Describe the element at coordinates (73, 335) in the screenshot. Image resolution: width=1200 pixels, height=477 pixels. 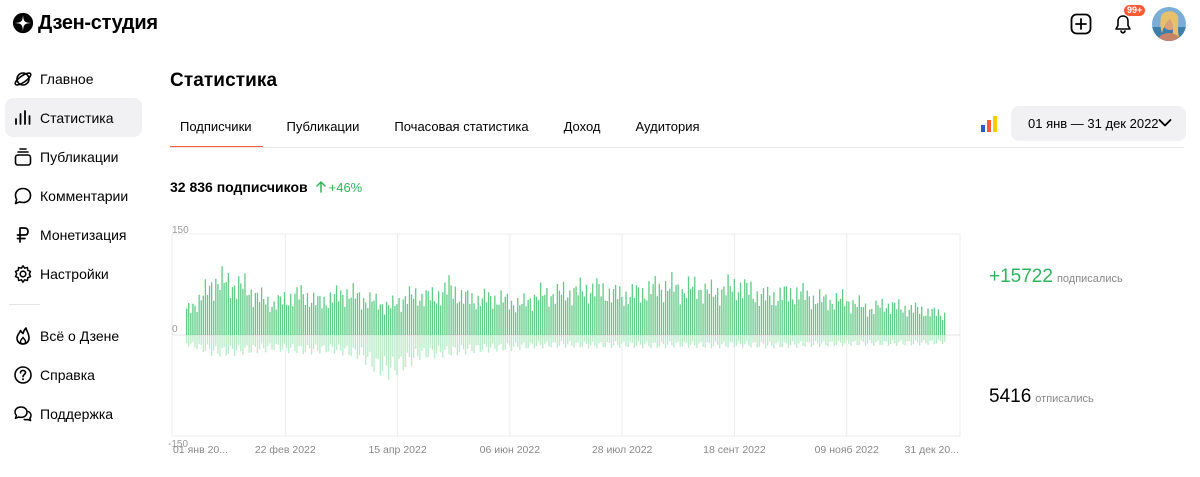
I see `sidebar-item-about-zen: Всё о Дзене` at that location.